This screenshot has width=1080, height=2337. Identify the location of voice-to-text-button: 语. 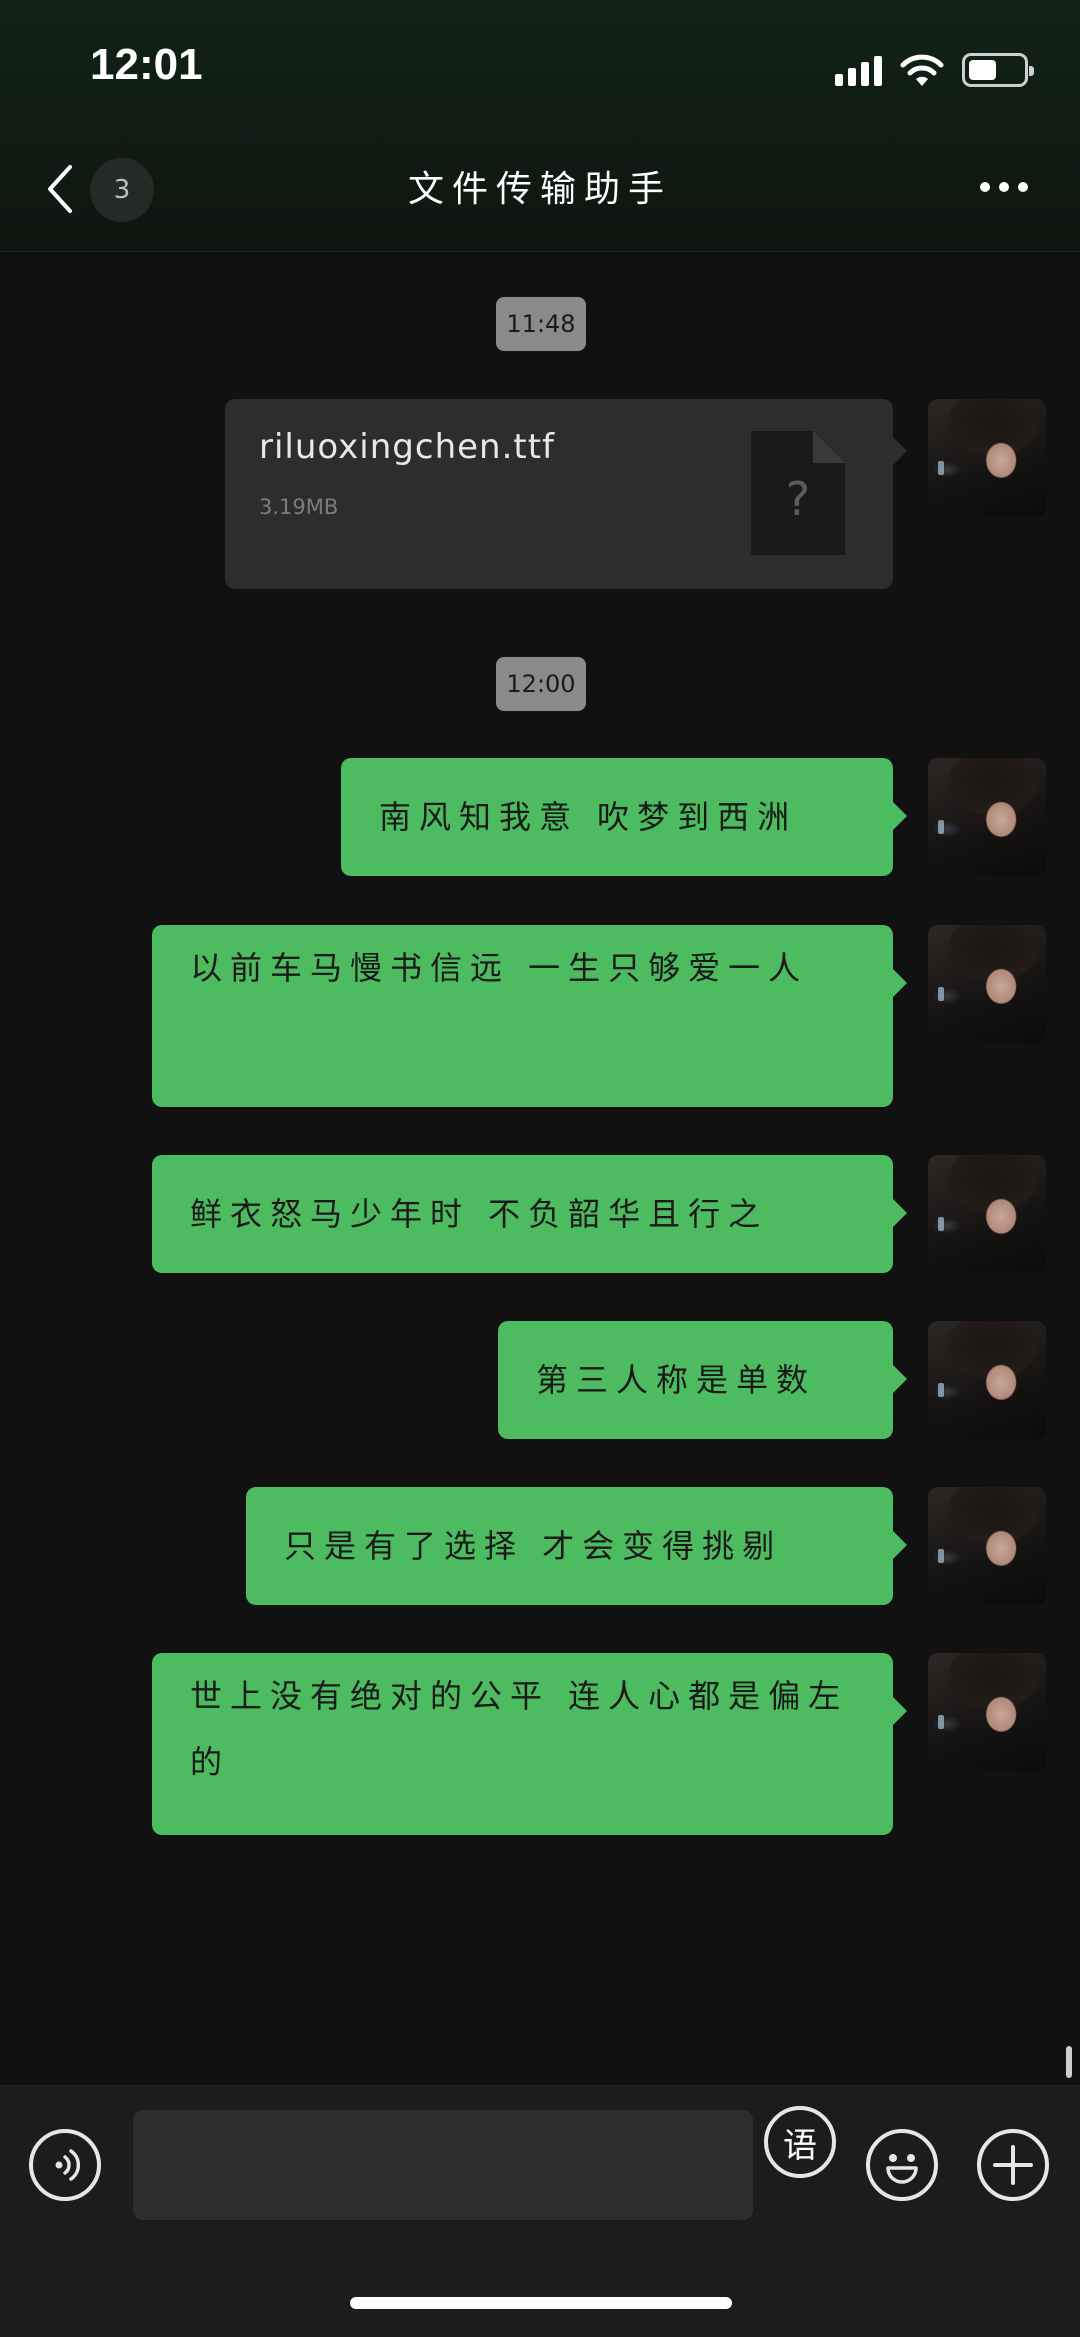
(800, 2142).